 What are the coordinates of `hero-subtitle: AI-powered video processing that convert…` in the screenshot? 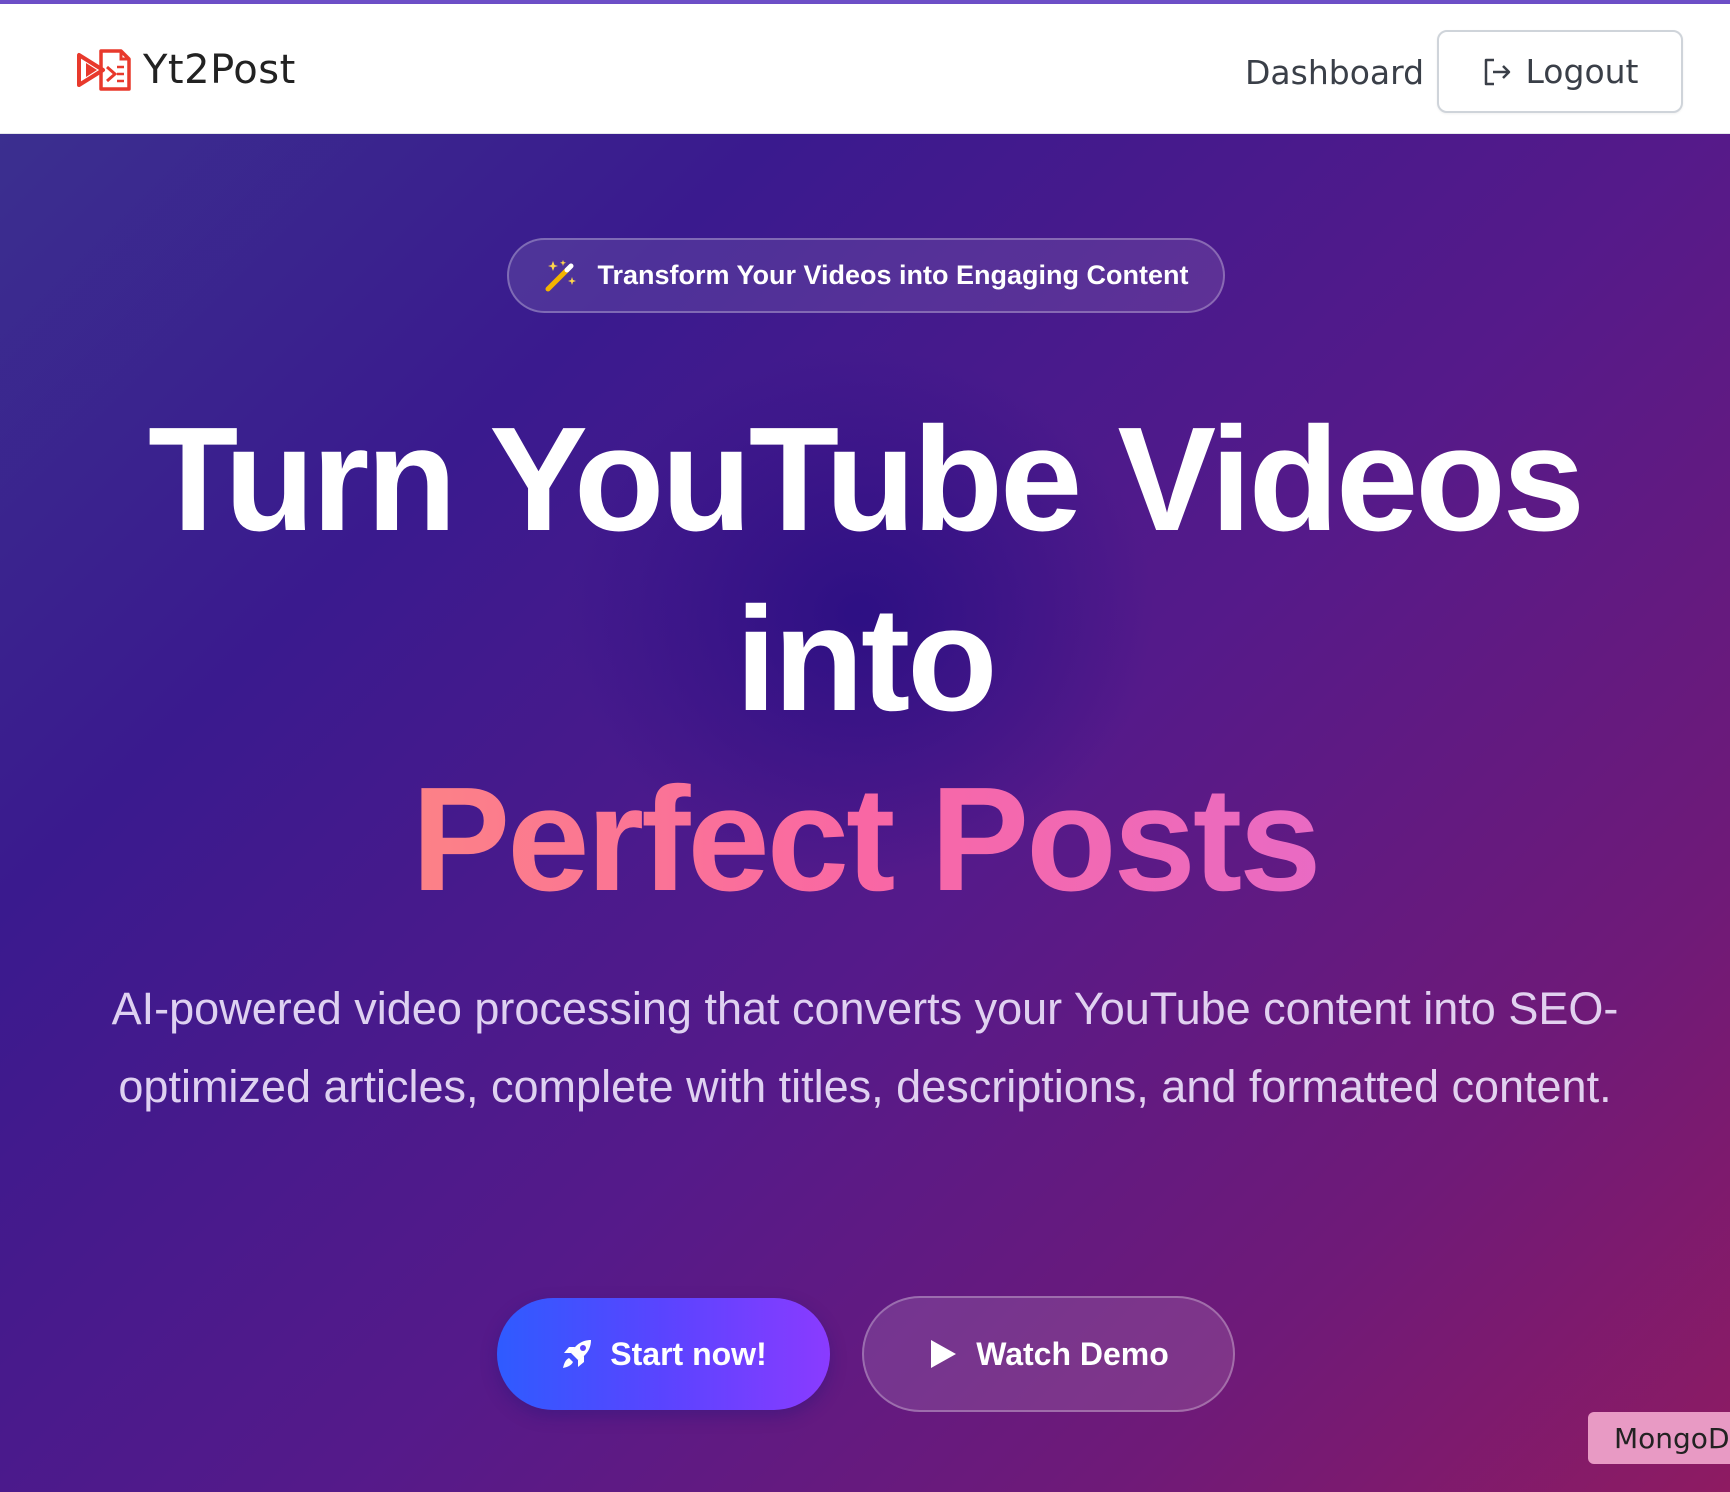 It's located at (865, 1047).